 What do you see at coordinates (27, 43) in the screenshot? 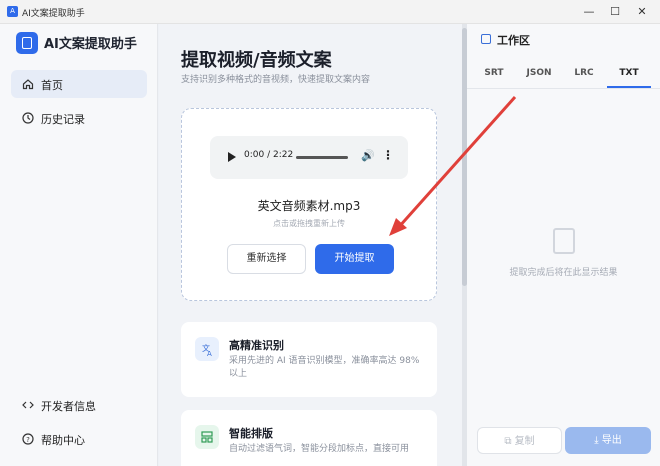
I see `logo-icon` at bounding box center [27, 43].